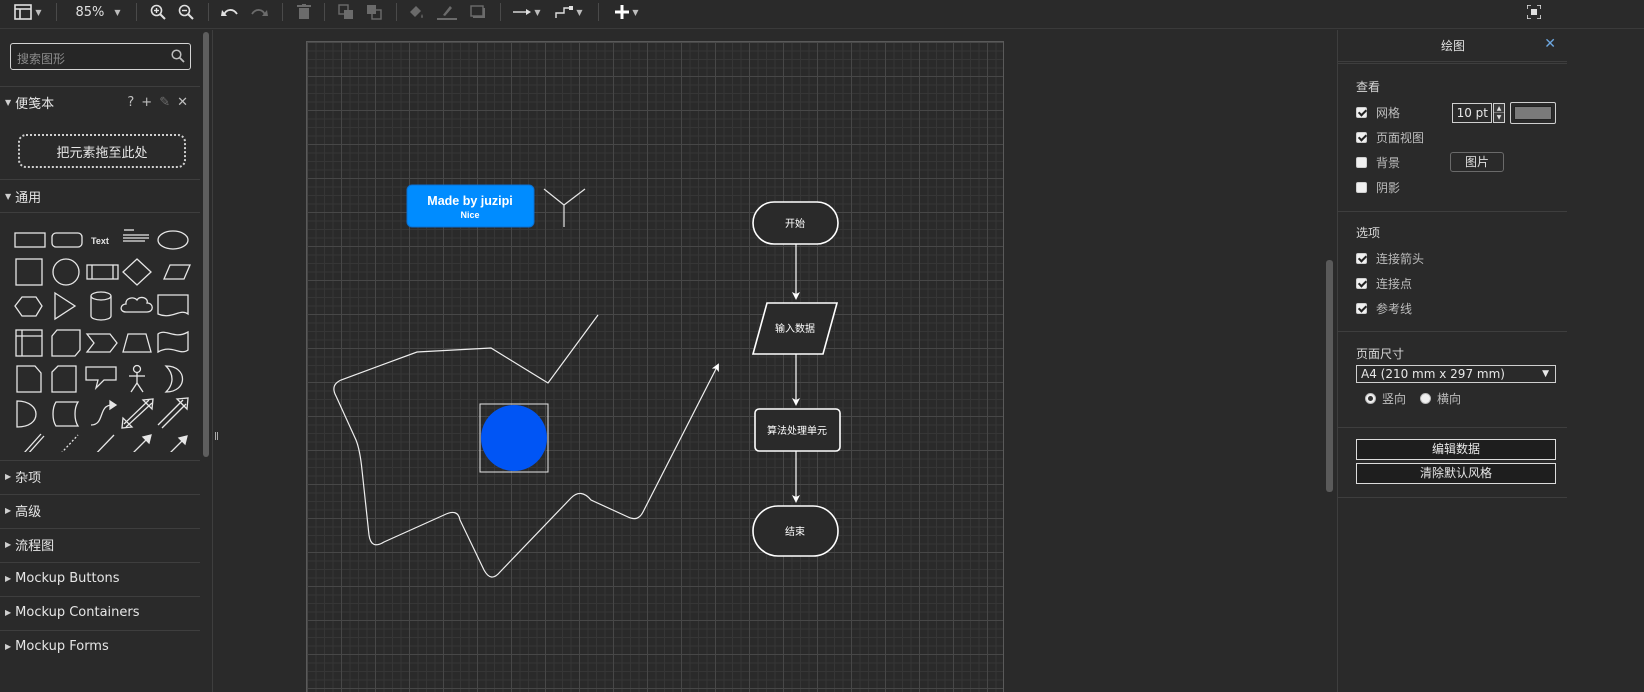 Image resolution: width=1644 pixels, height=692 pixels. What do you see at coordinates (113, 405) in the screenshot?
I see `curved-arrow-head` at bounding box center [113, 405].